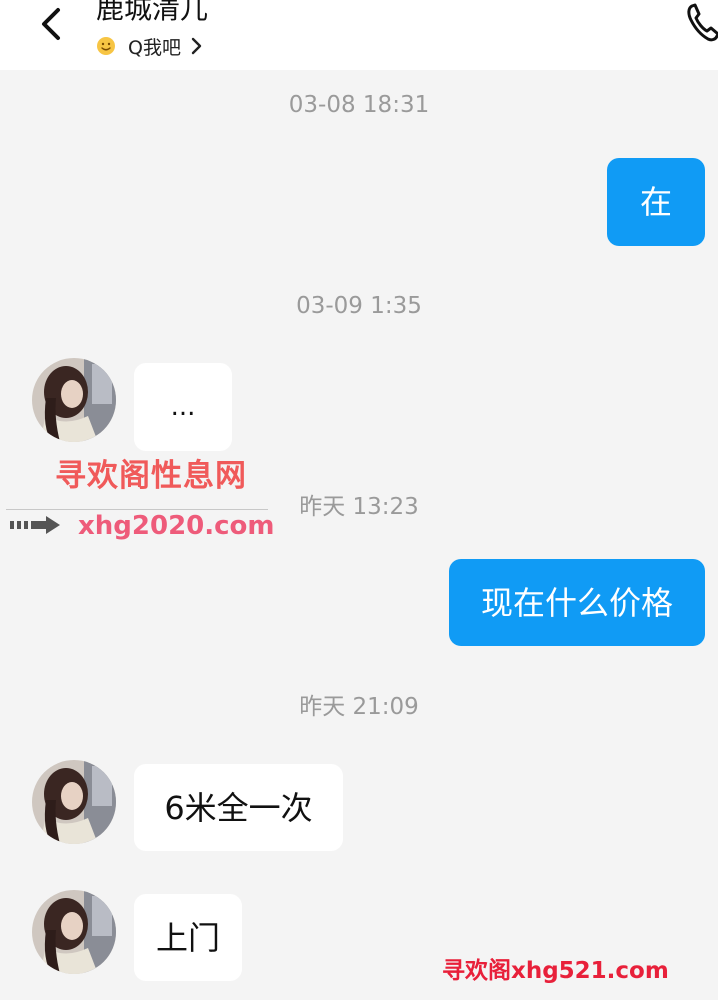  I want to click on message-timestamp: 03-08 18:31, so click(359, 105).